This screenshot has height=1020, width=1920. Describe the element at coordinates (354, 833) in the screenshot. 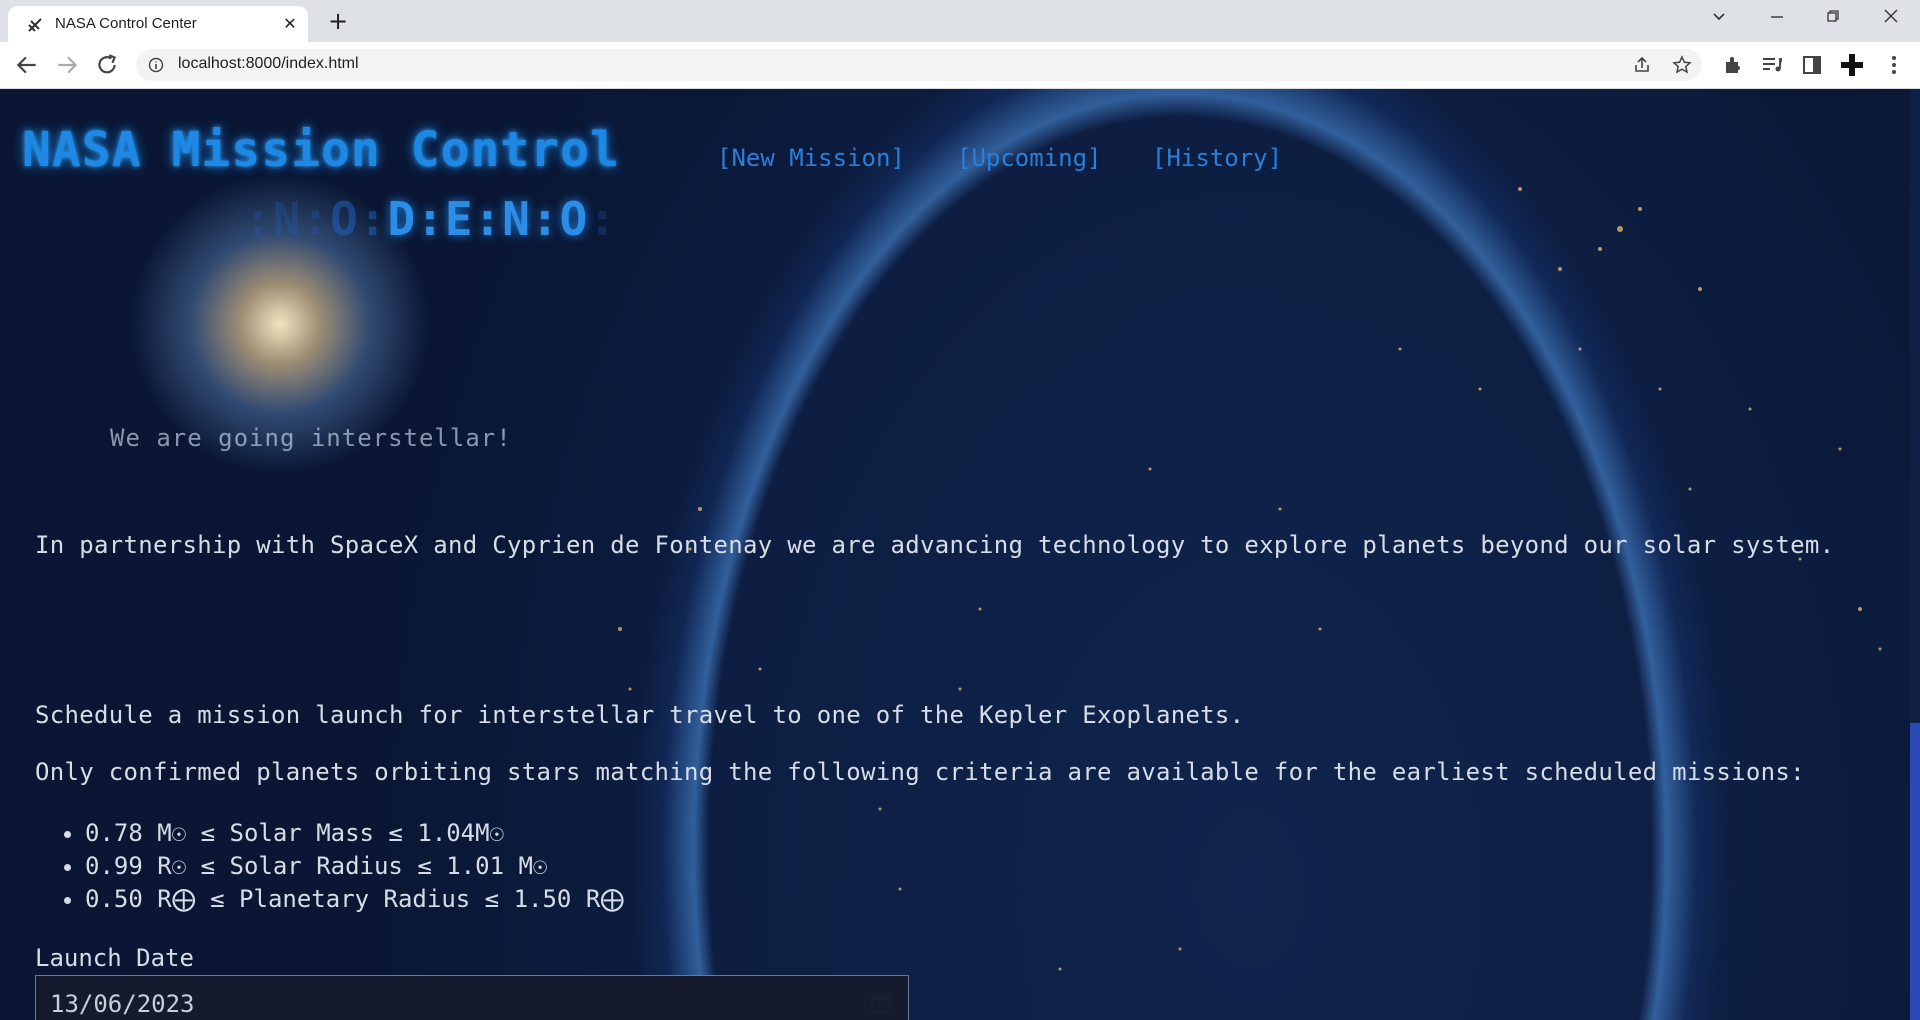

I see `criteria-item: 0.78 M☉ ≤ Solar Mass ≤ 1.04M☉` at that location.